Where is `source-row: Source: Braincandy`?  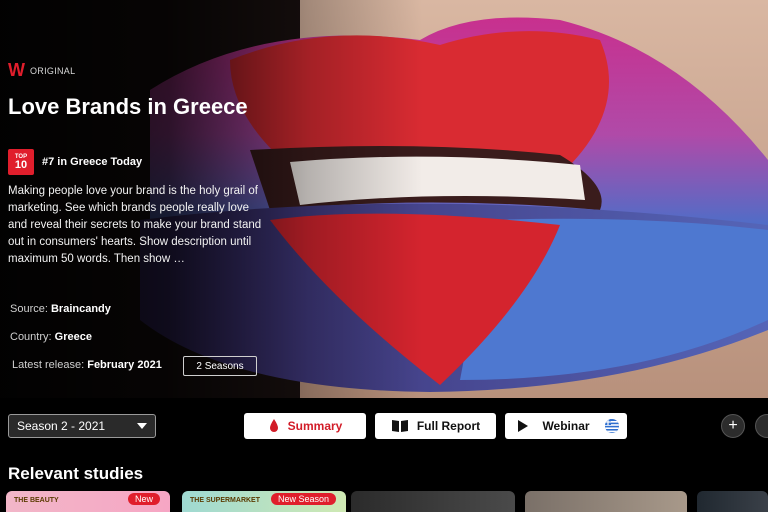
source-row: Source: Braincandy is located at coordinates (60, 309).